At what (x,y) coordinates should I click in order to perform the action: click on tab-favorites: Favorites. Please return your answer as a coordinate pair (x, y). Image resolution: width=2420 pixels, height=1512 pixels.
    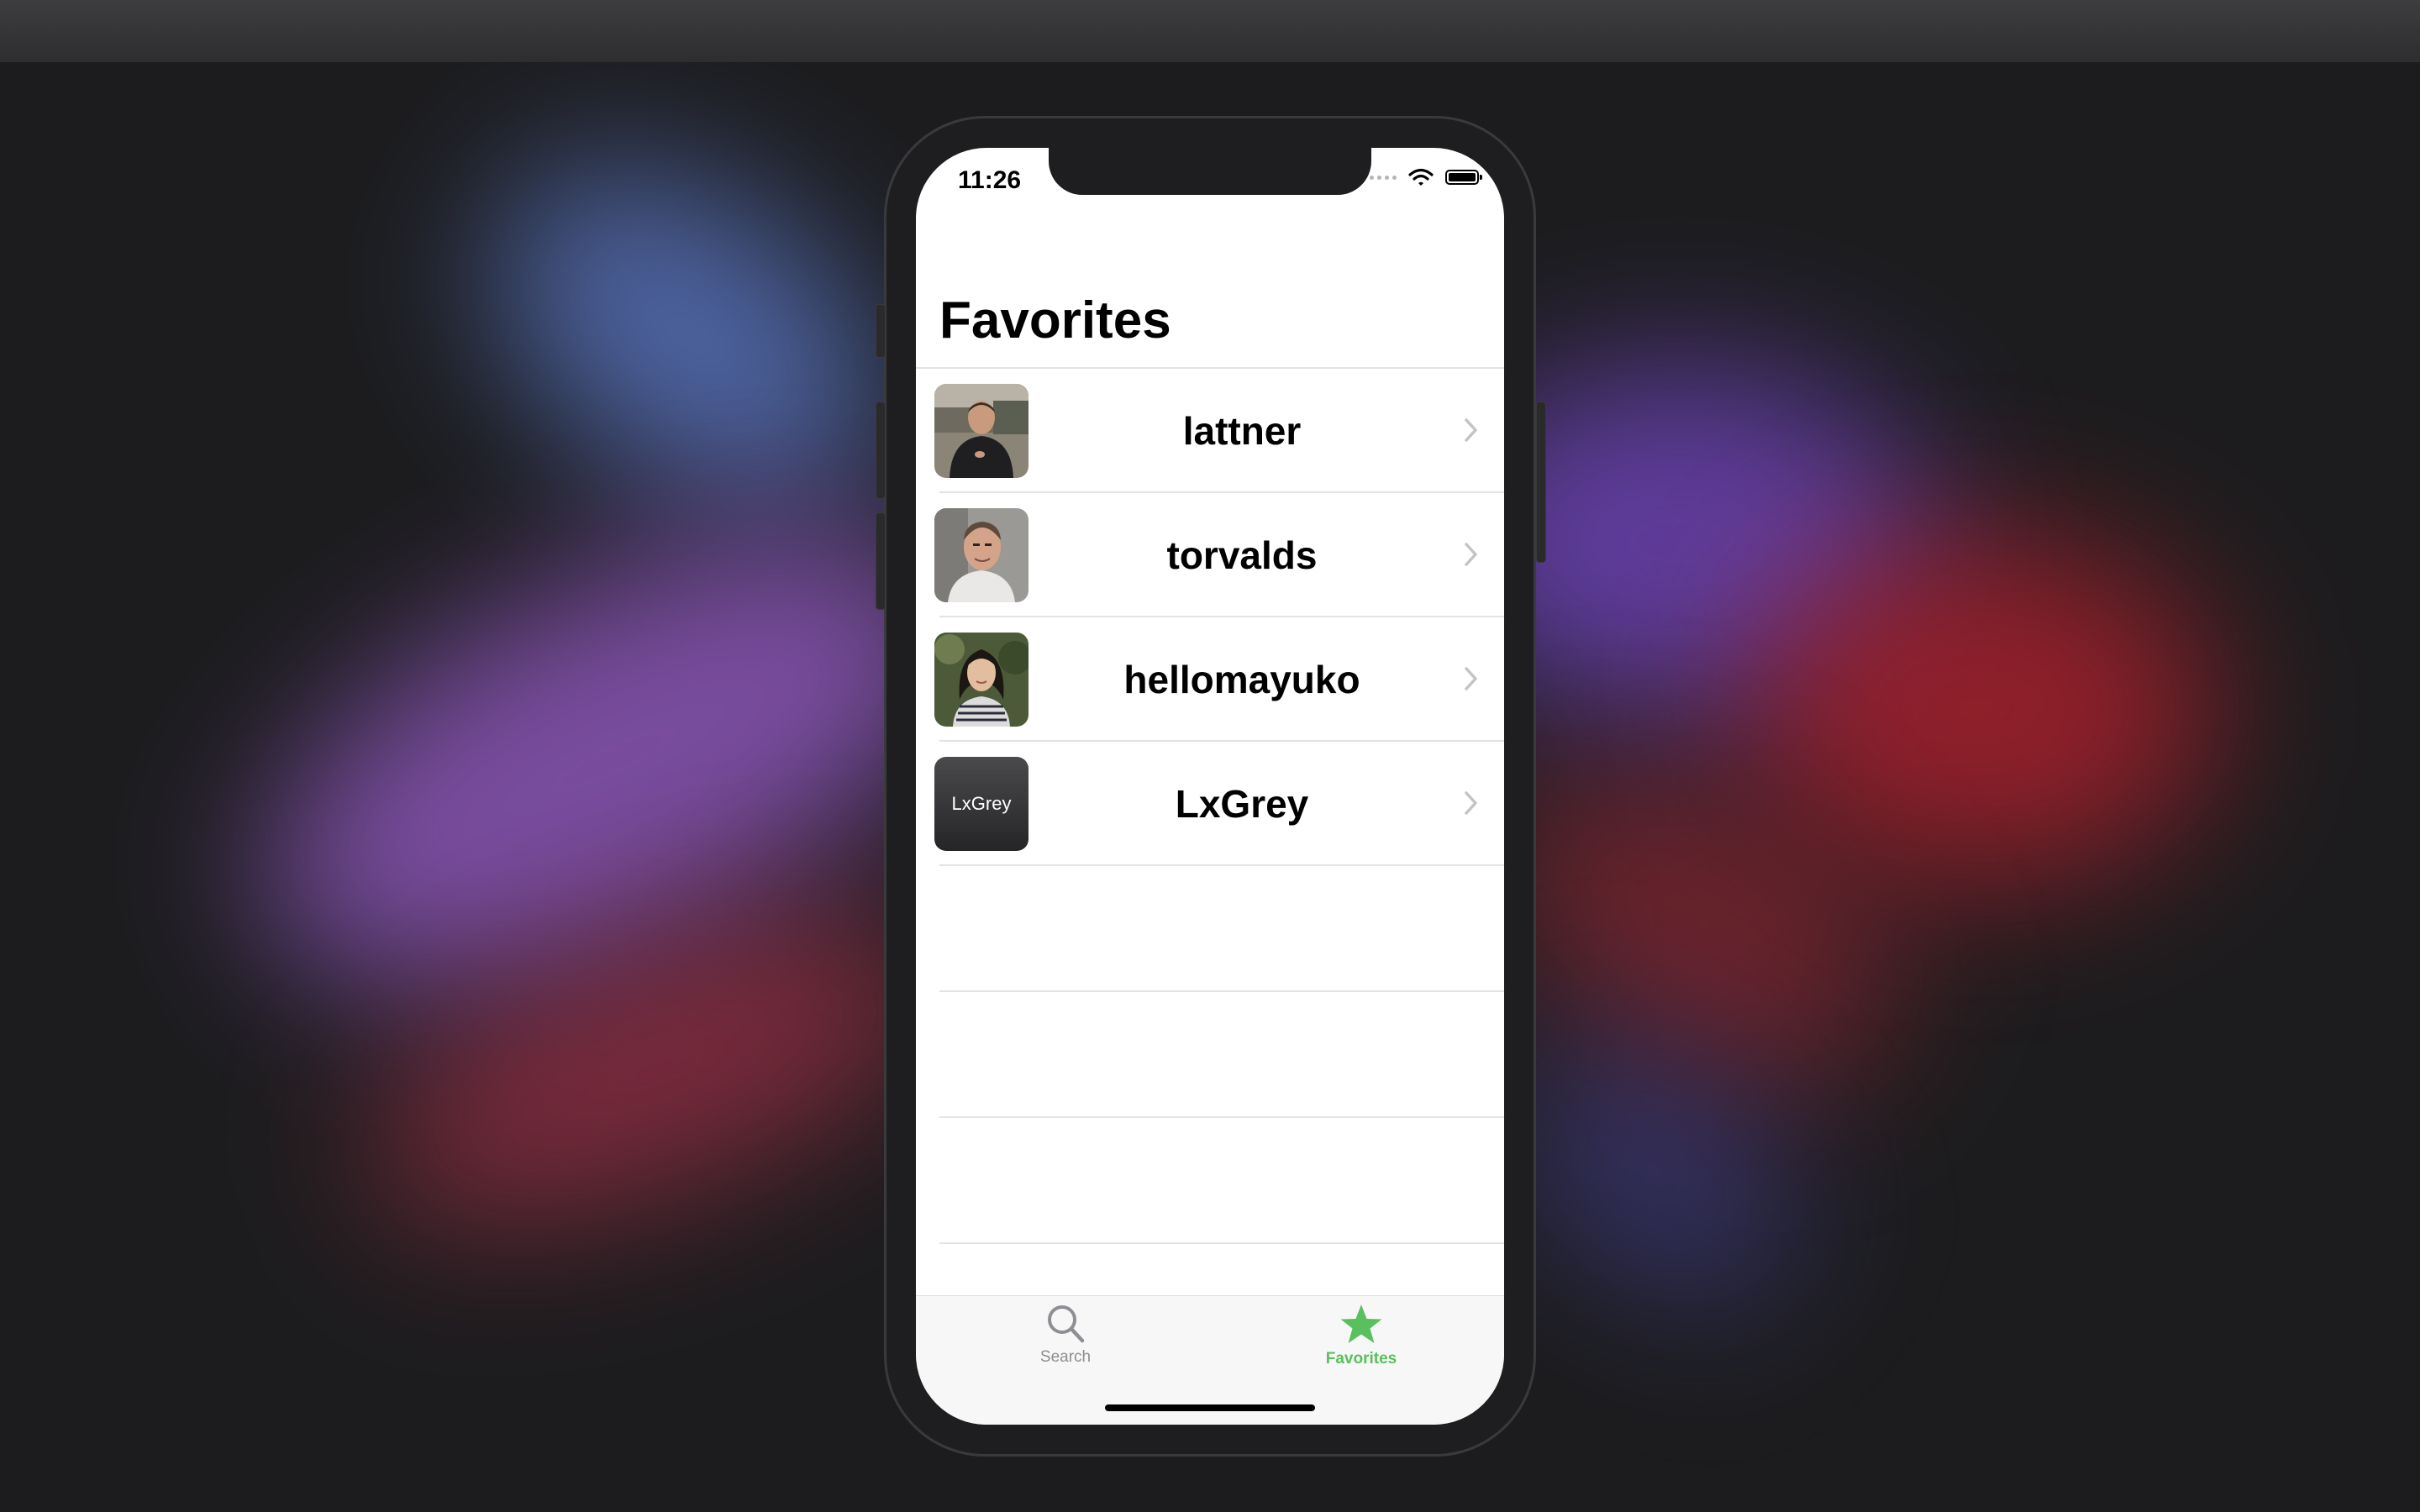
    Looking at the image, I should click on (1361, 1340).